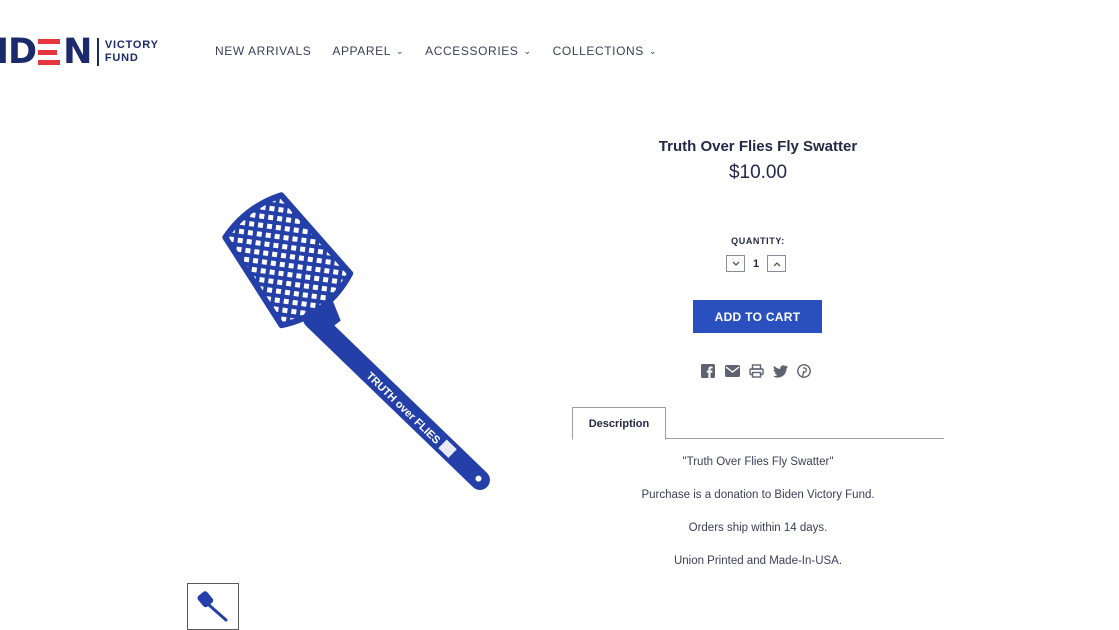 This screenshot has height=630, width=1119. I want to click on description-line: Union Printed and Made-In-USA., so click(758, 561).